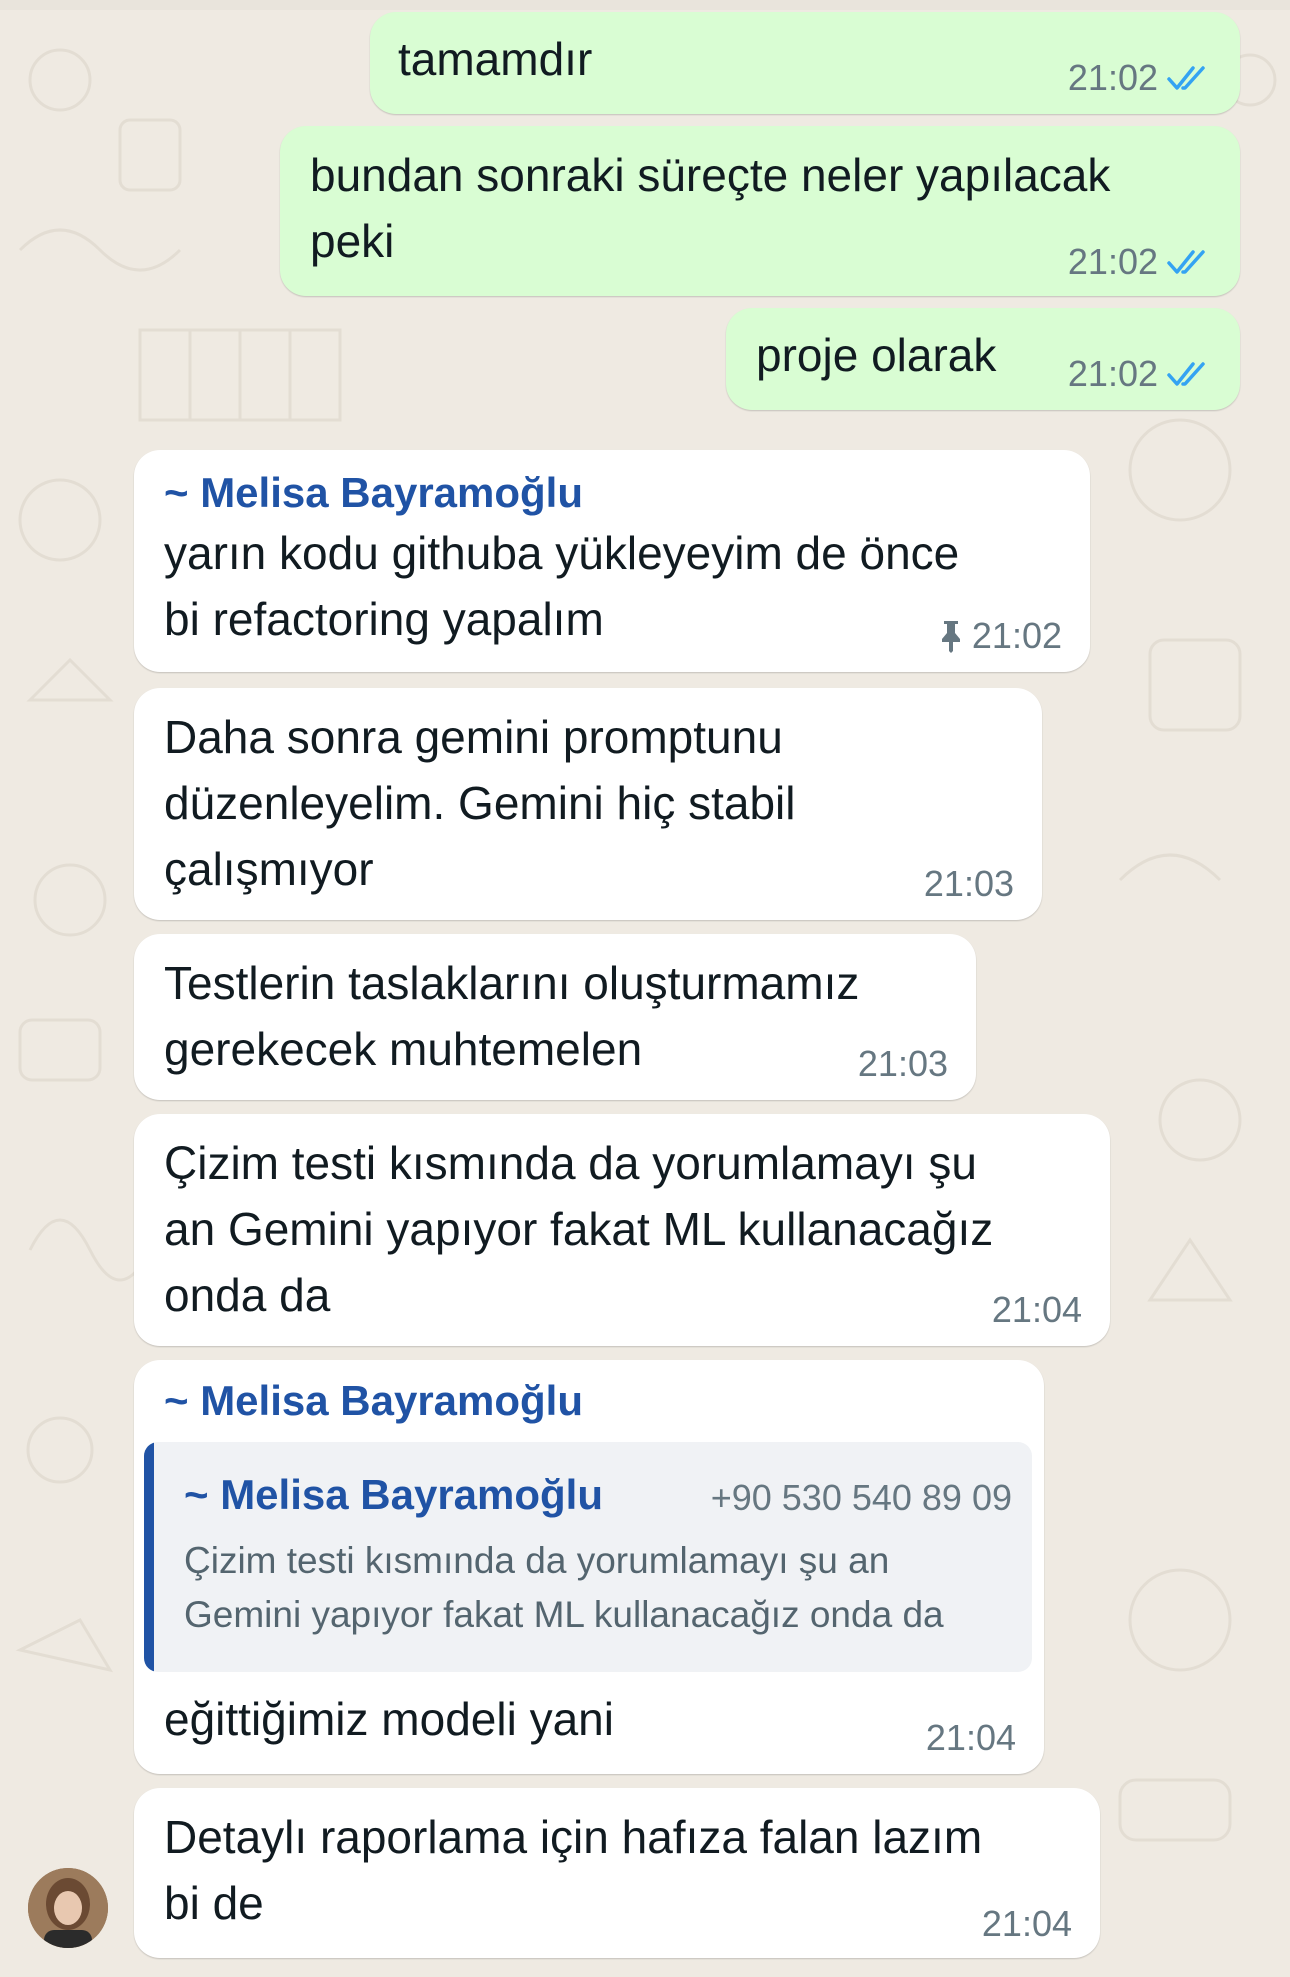  Describe the element at coordinates (570, 1163) in the screenshot. I see `message-text-line: Çizim testi kısmında da yorumlamayı şu` at that location.